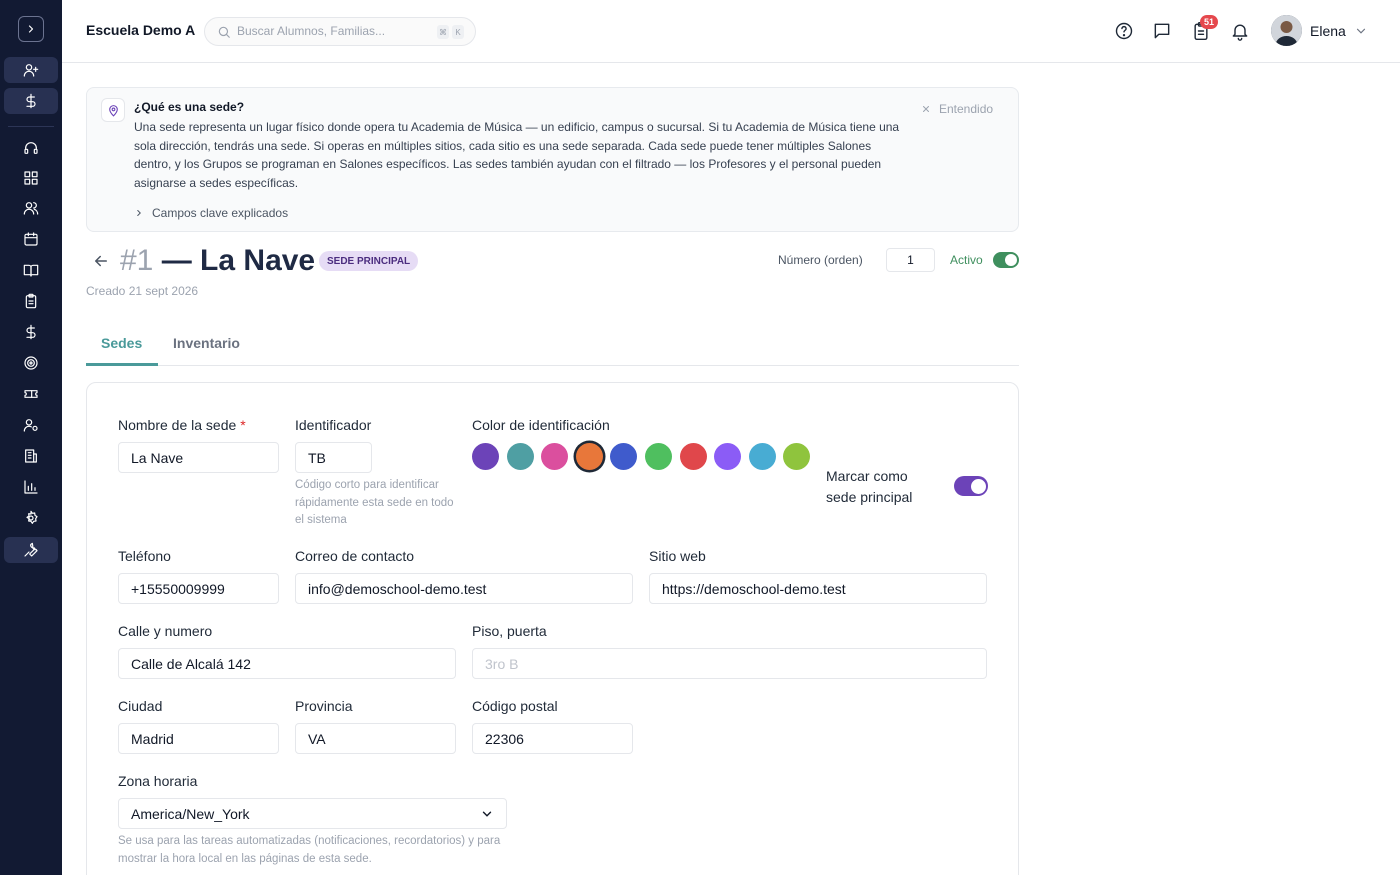 This screenshot has height=875, width=1400. I want to click on calendar-icon, so click(31, 239).